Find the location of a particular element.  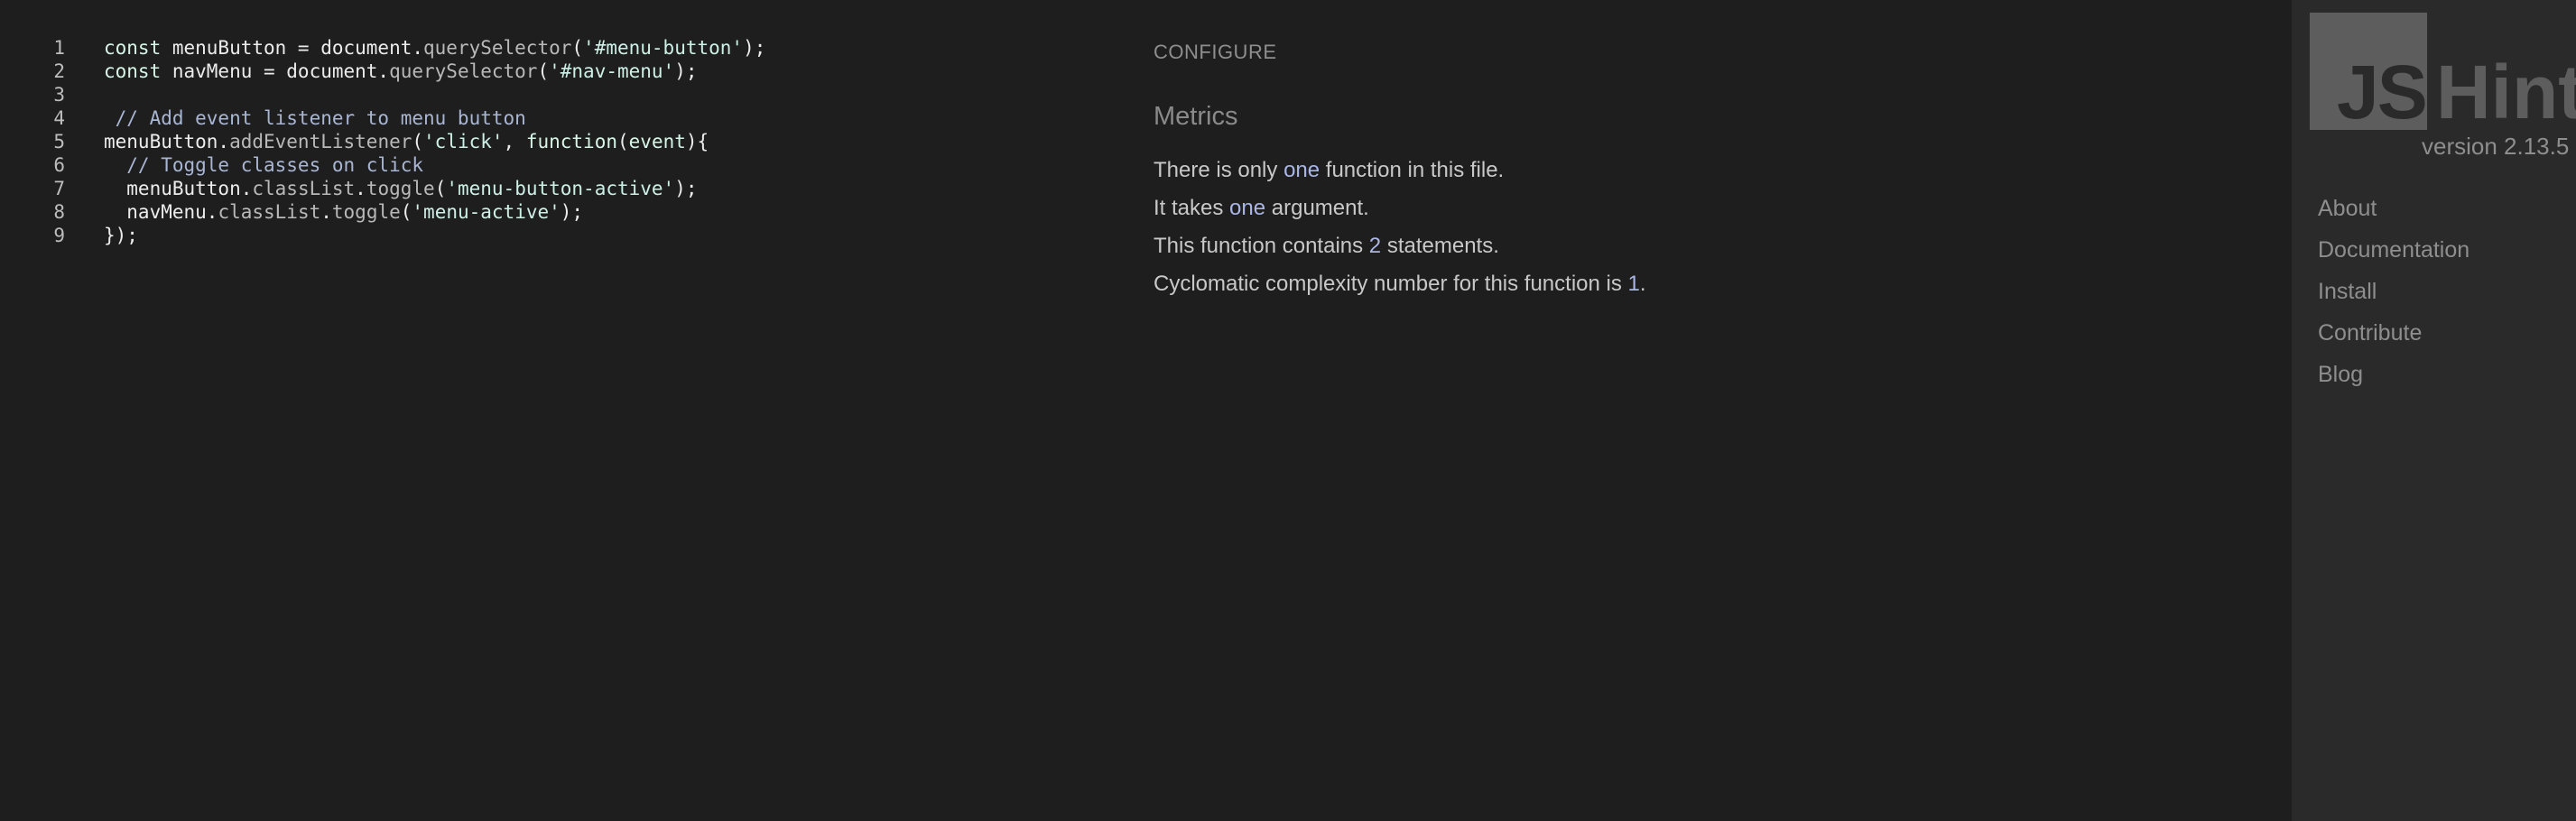

sidebar-nav: About Documentation Install Contribute Blog is located at coordinates (2393, 291).